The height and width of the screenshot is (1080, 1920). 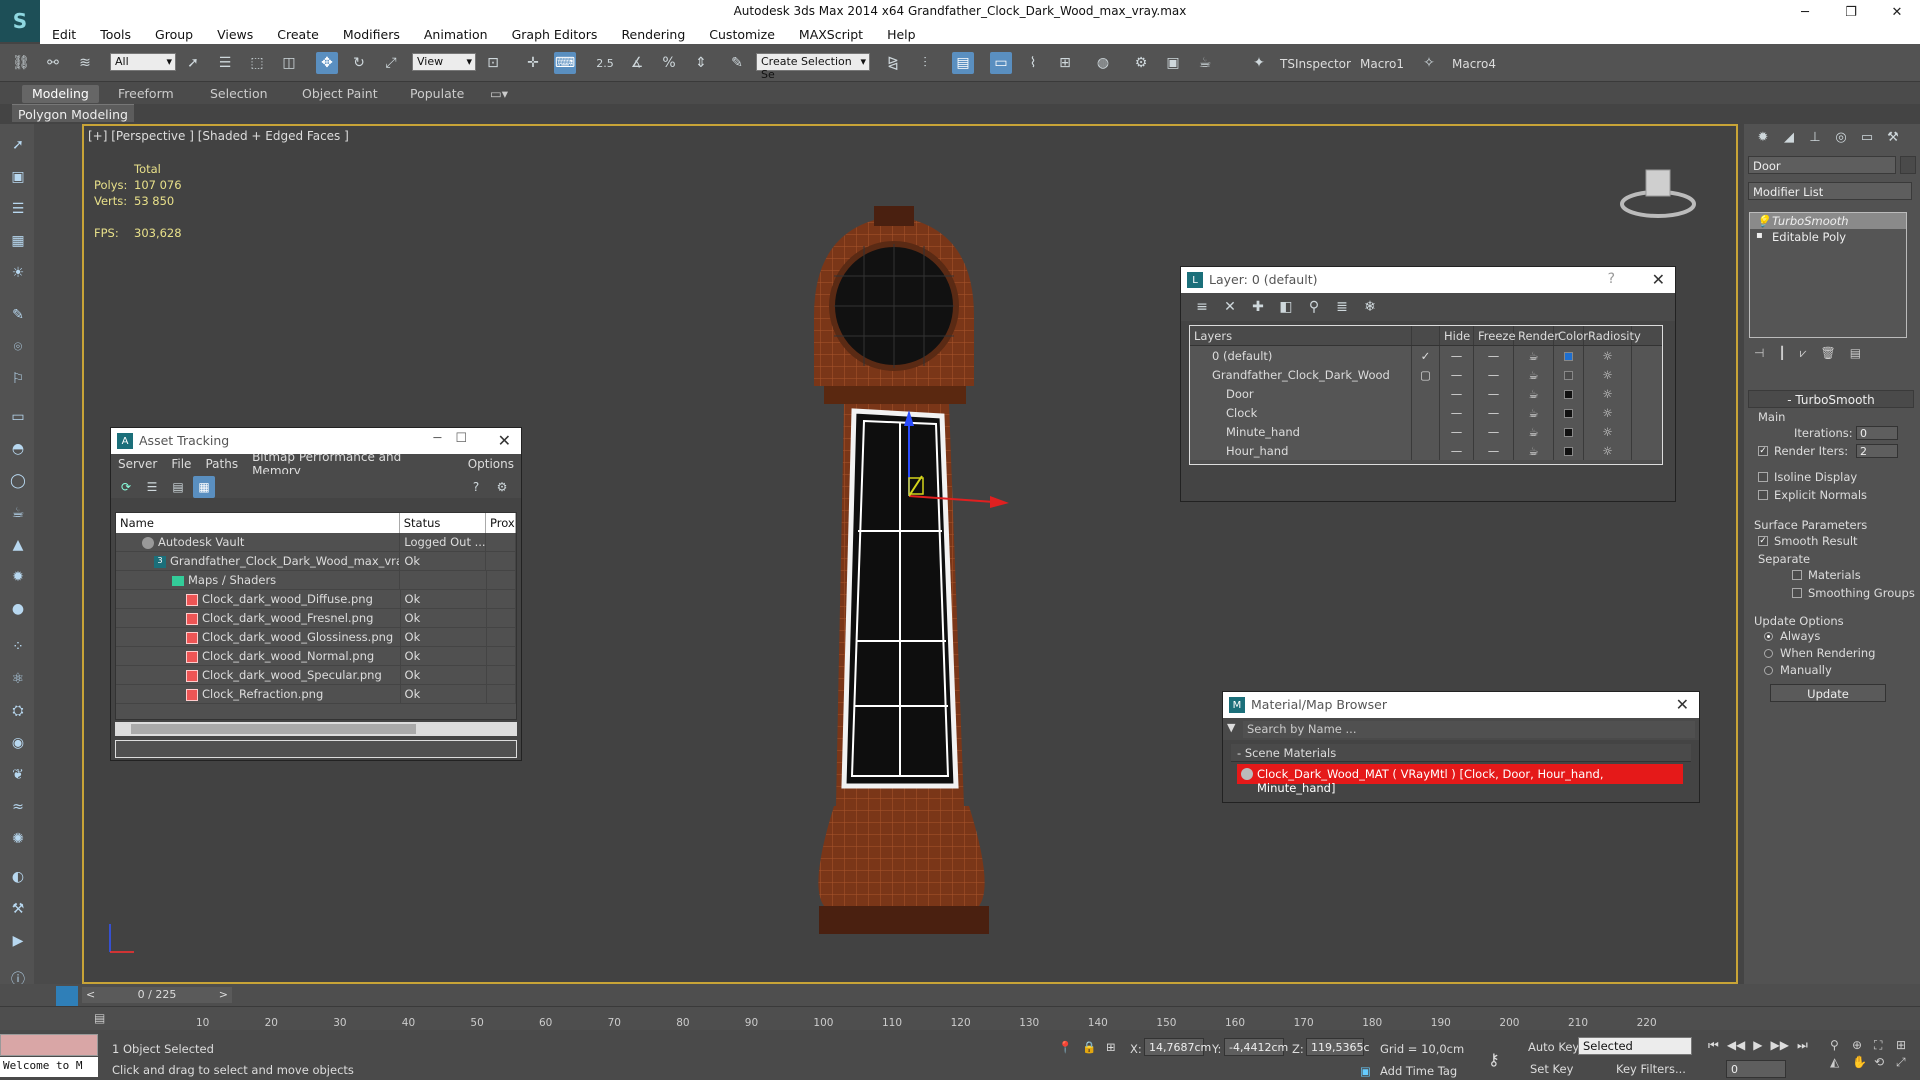 What do you see at coordinates (18, 877) in the screenshot?
I see `environment-icon: ◐` at bounding box center [18, 877].